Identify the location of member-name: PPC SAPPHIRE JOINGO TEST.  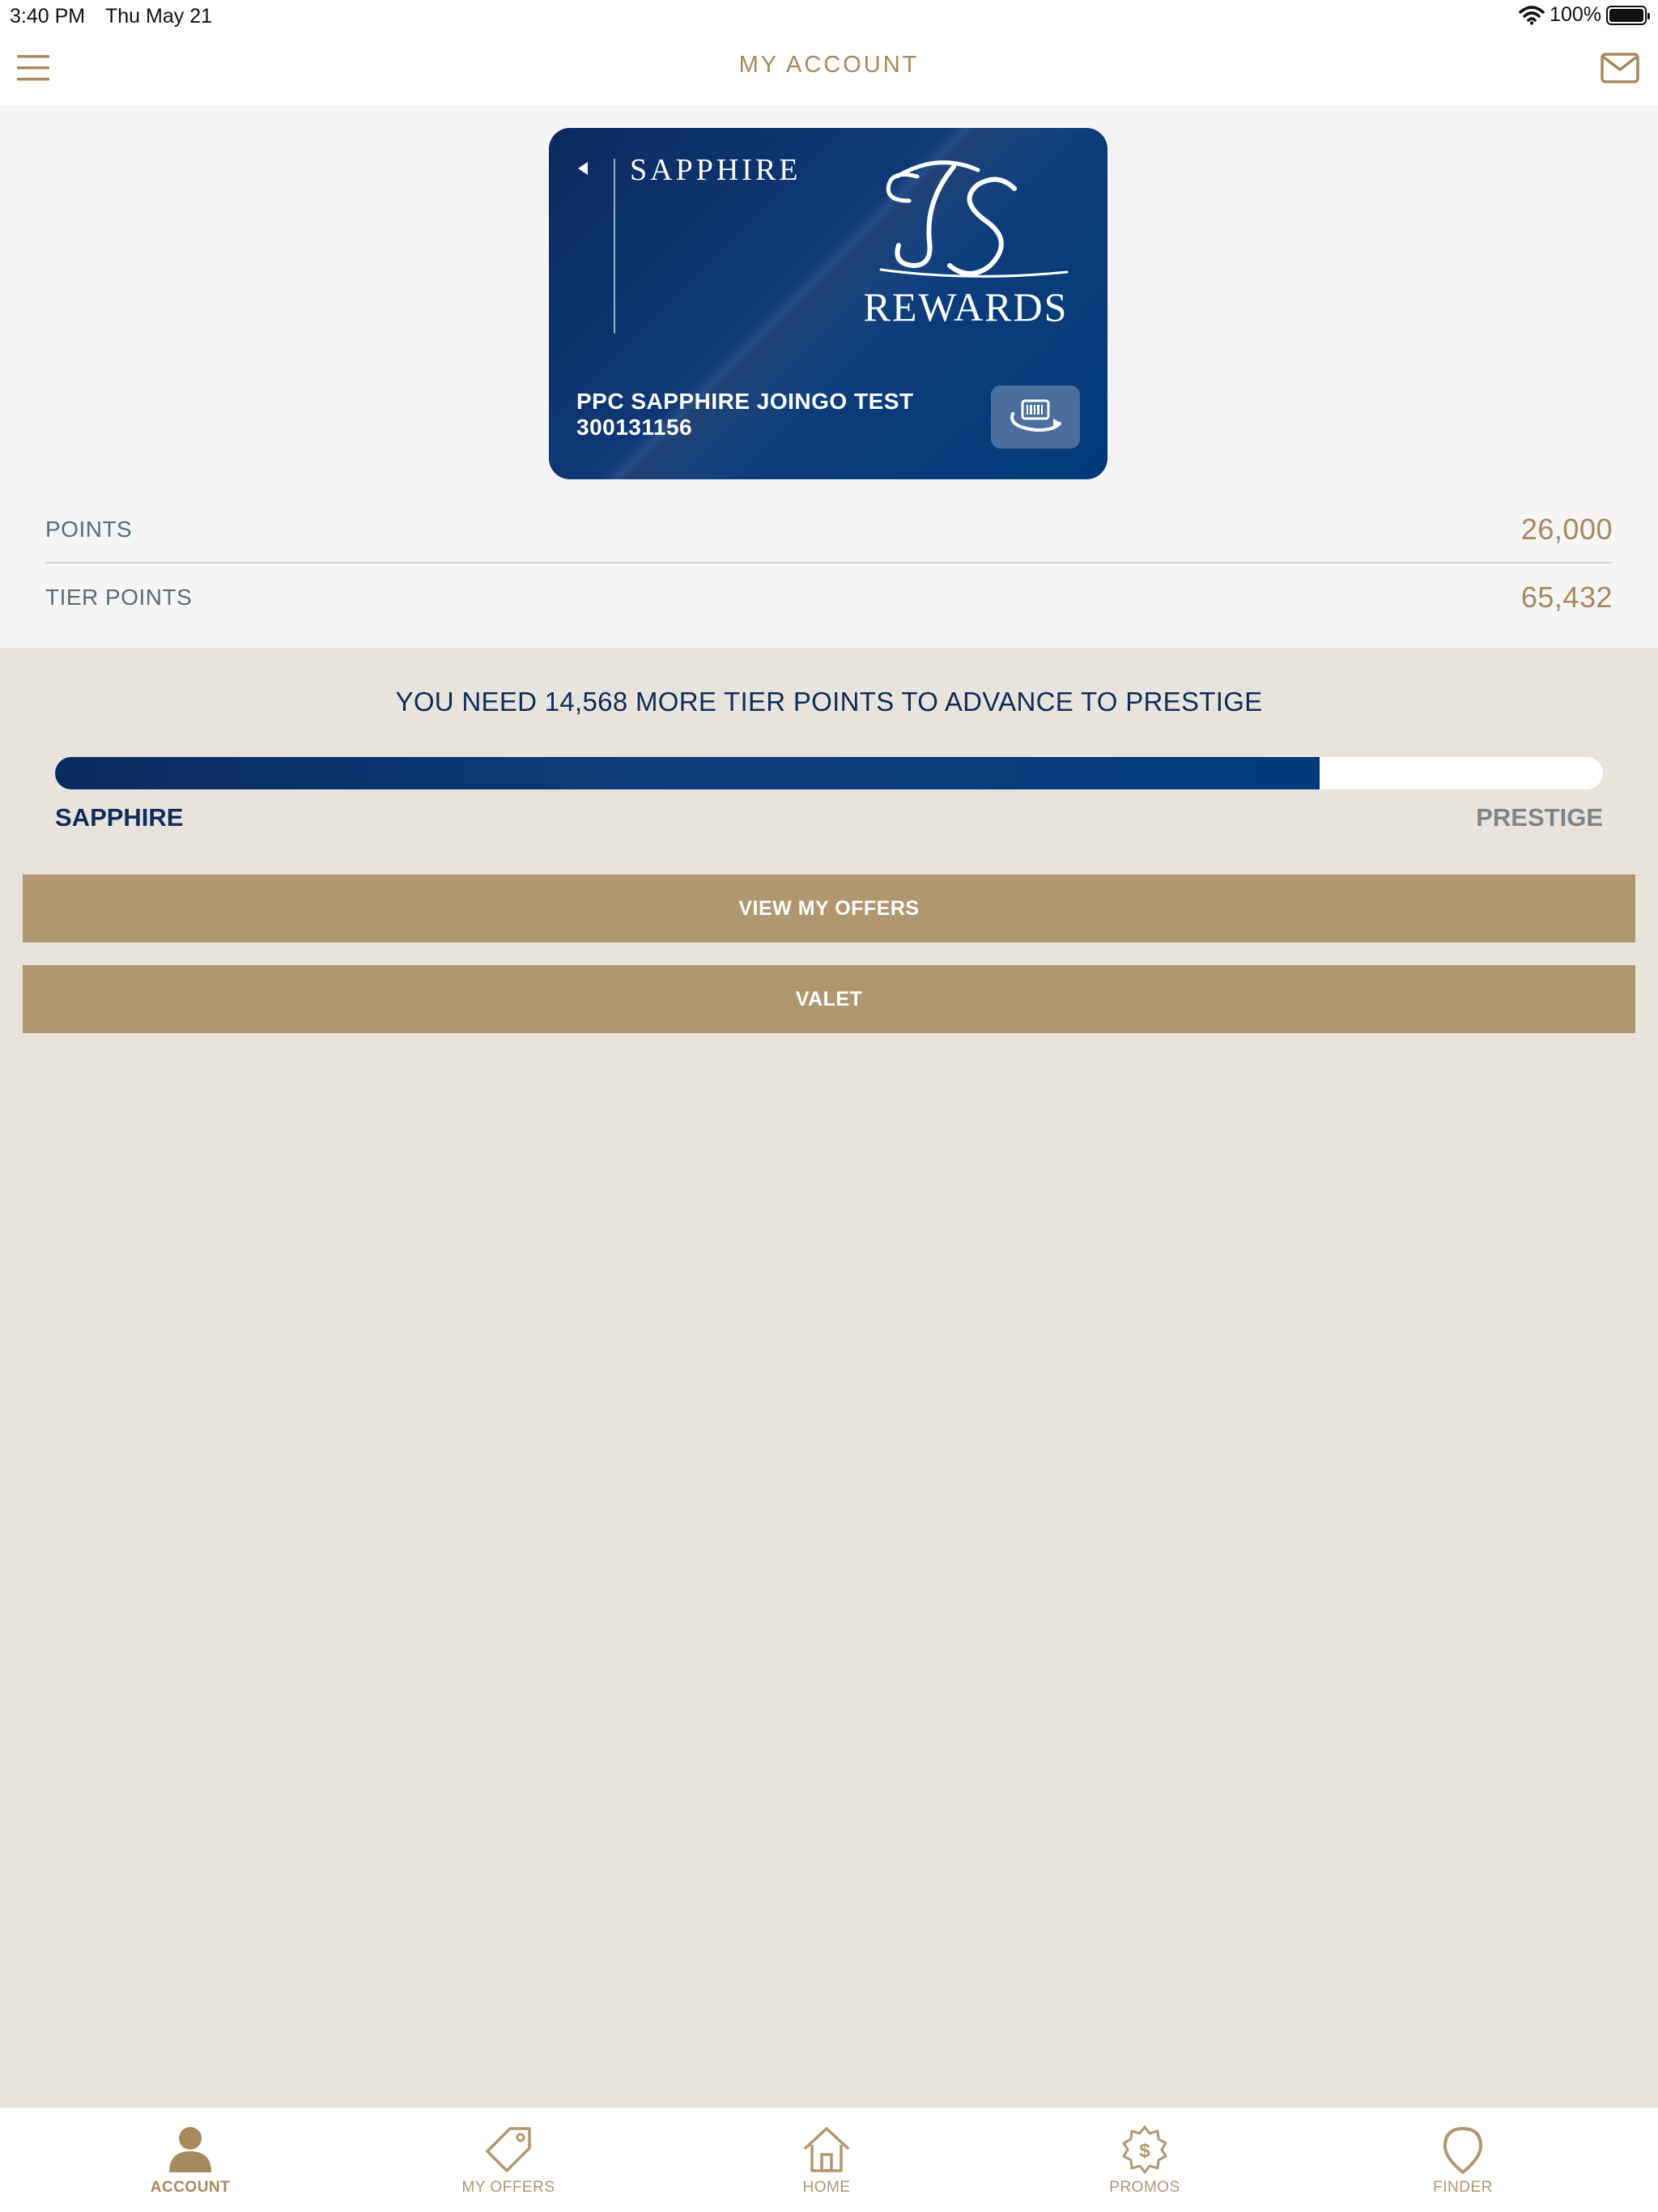
(745, 402).